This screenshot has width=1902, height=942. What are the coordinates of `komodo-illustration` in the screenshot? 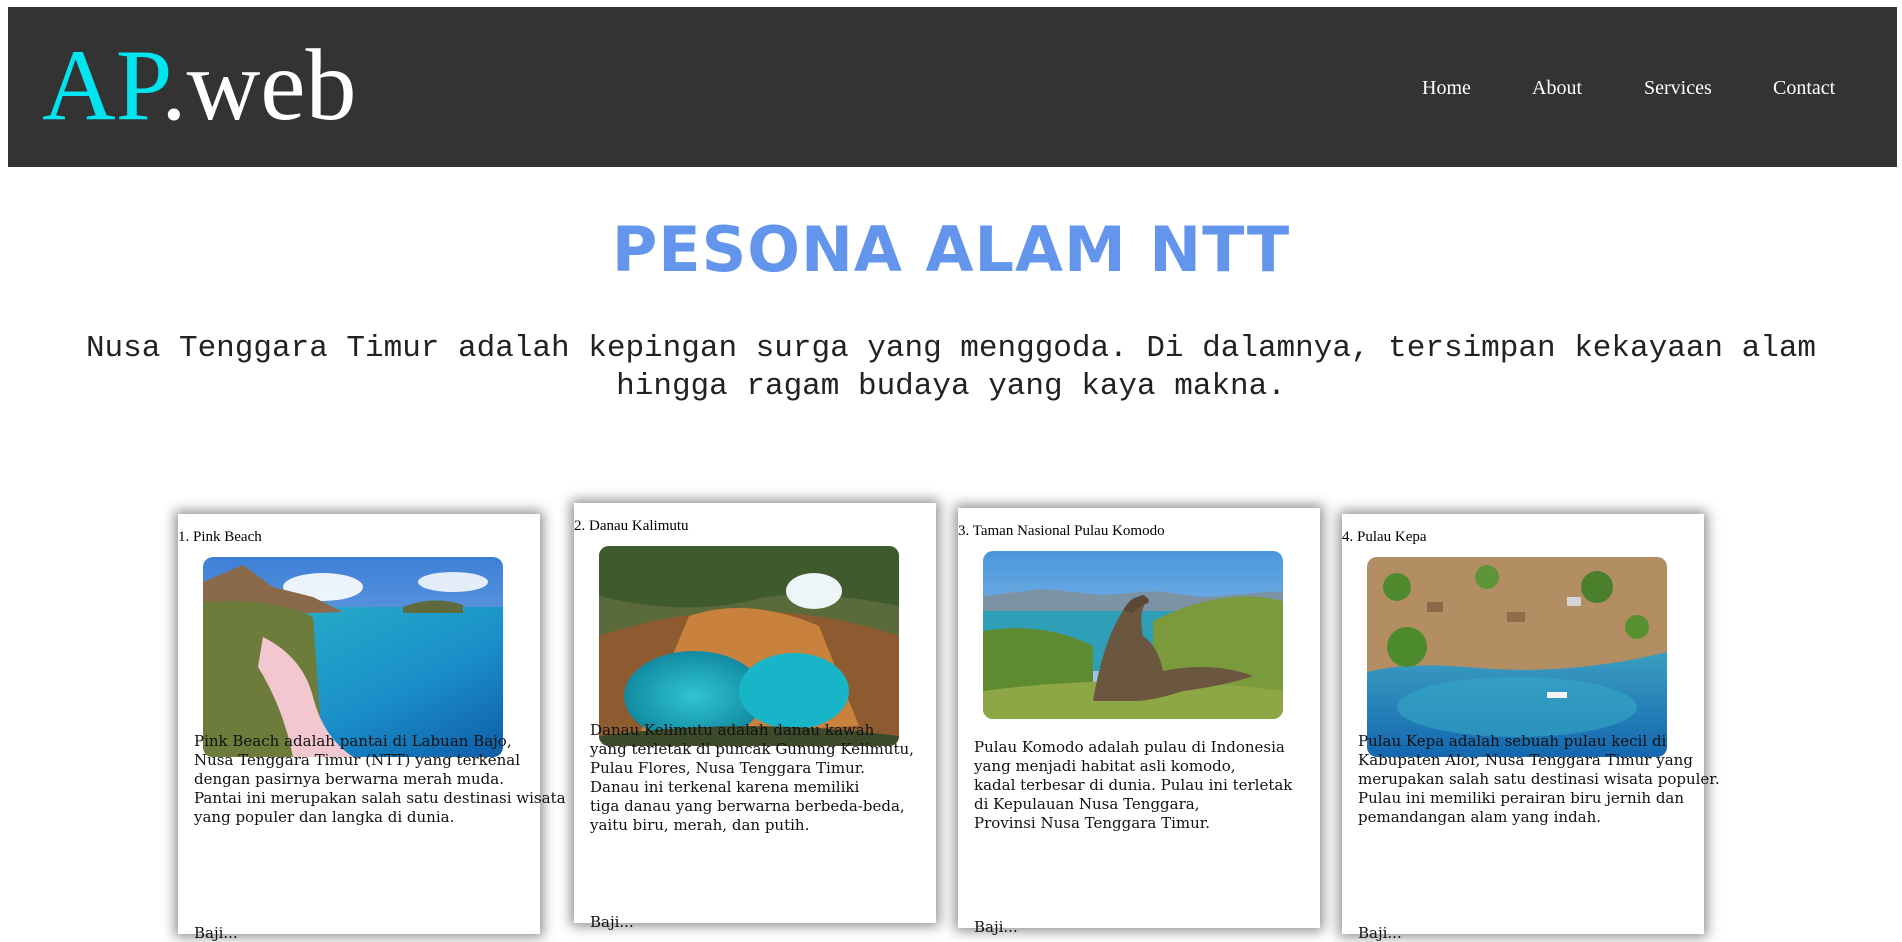 It's located at (1133, 635).